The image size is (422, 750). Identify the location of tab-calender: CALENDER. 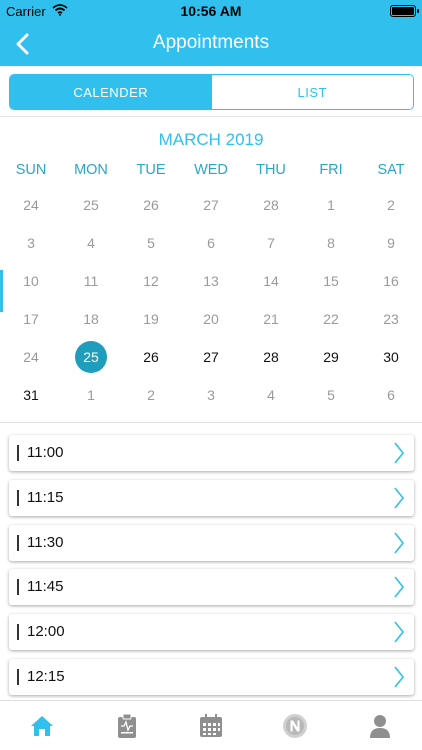
(111, 92).